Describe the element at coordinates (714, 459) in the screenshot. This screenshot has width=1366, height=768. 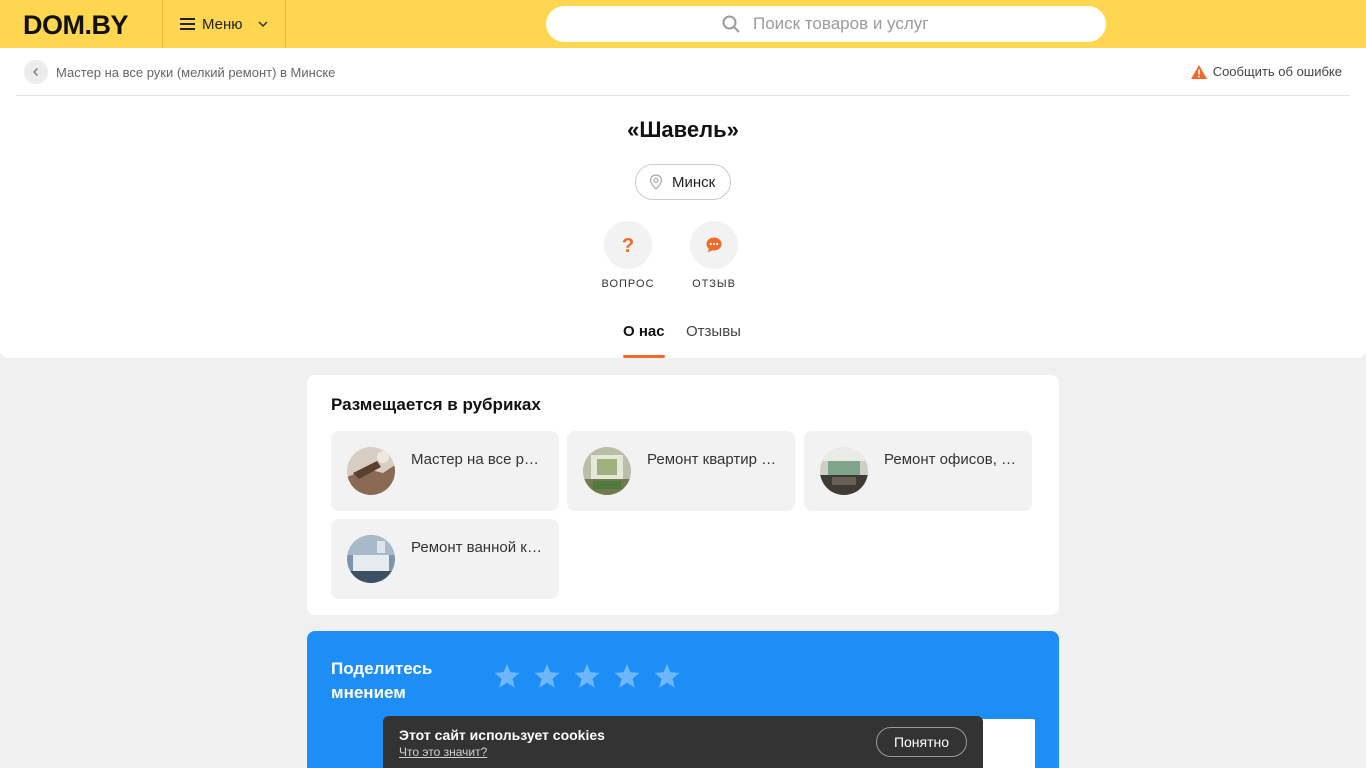
I see `category-label: Ремонт квартир и домов` at that location.